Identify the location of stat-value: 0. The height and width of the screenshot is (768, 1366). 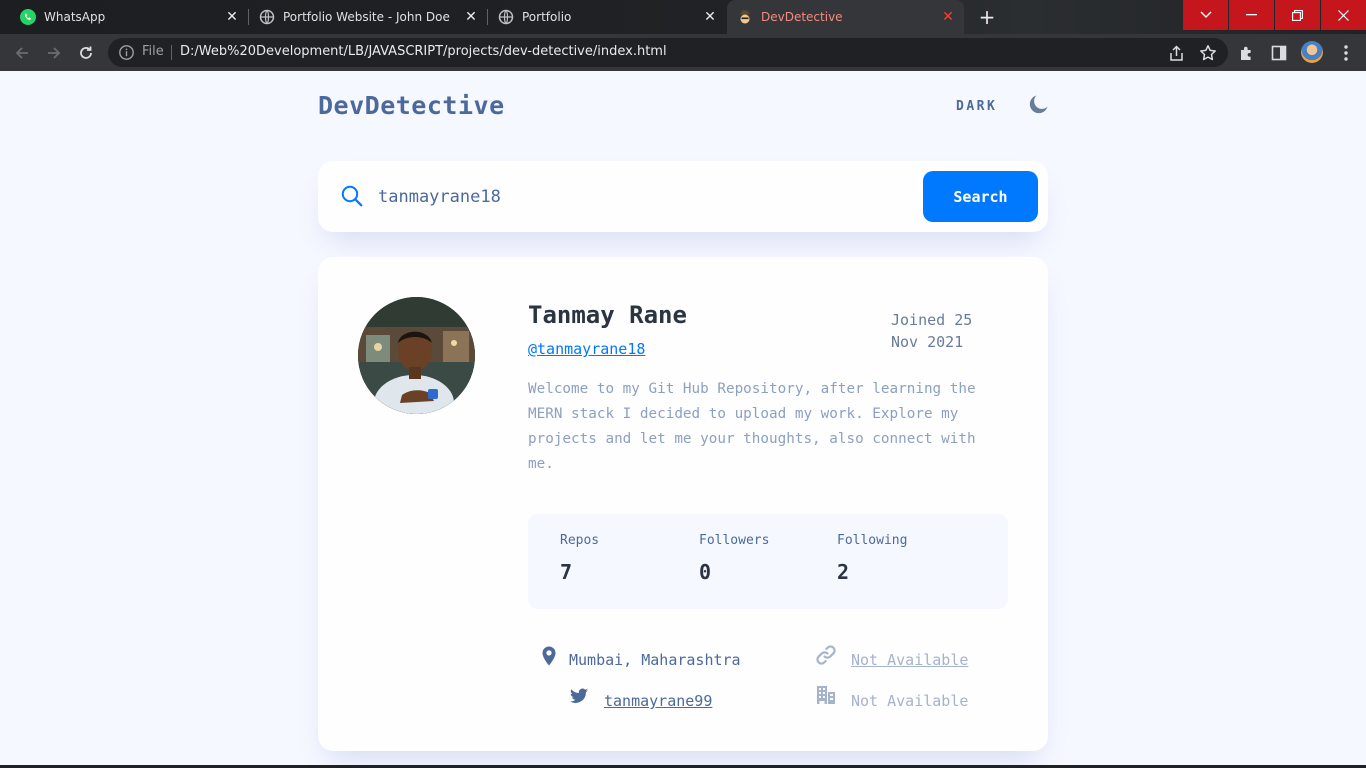
(705, 572).